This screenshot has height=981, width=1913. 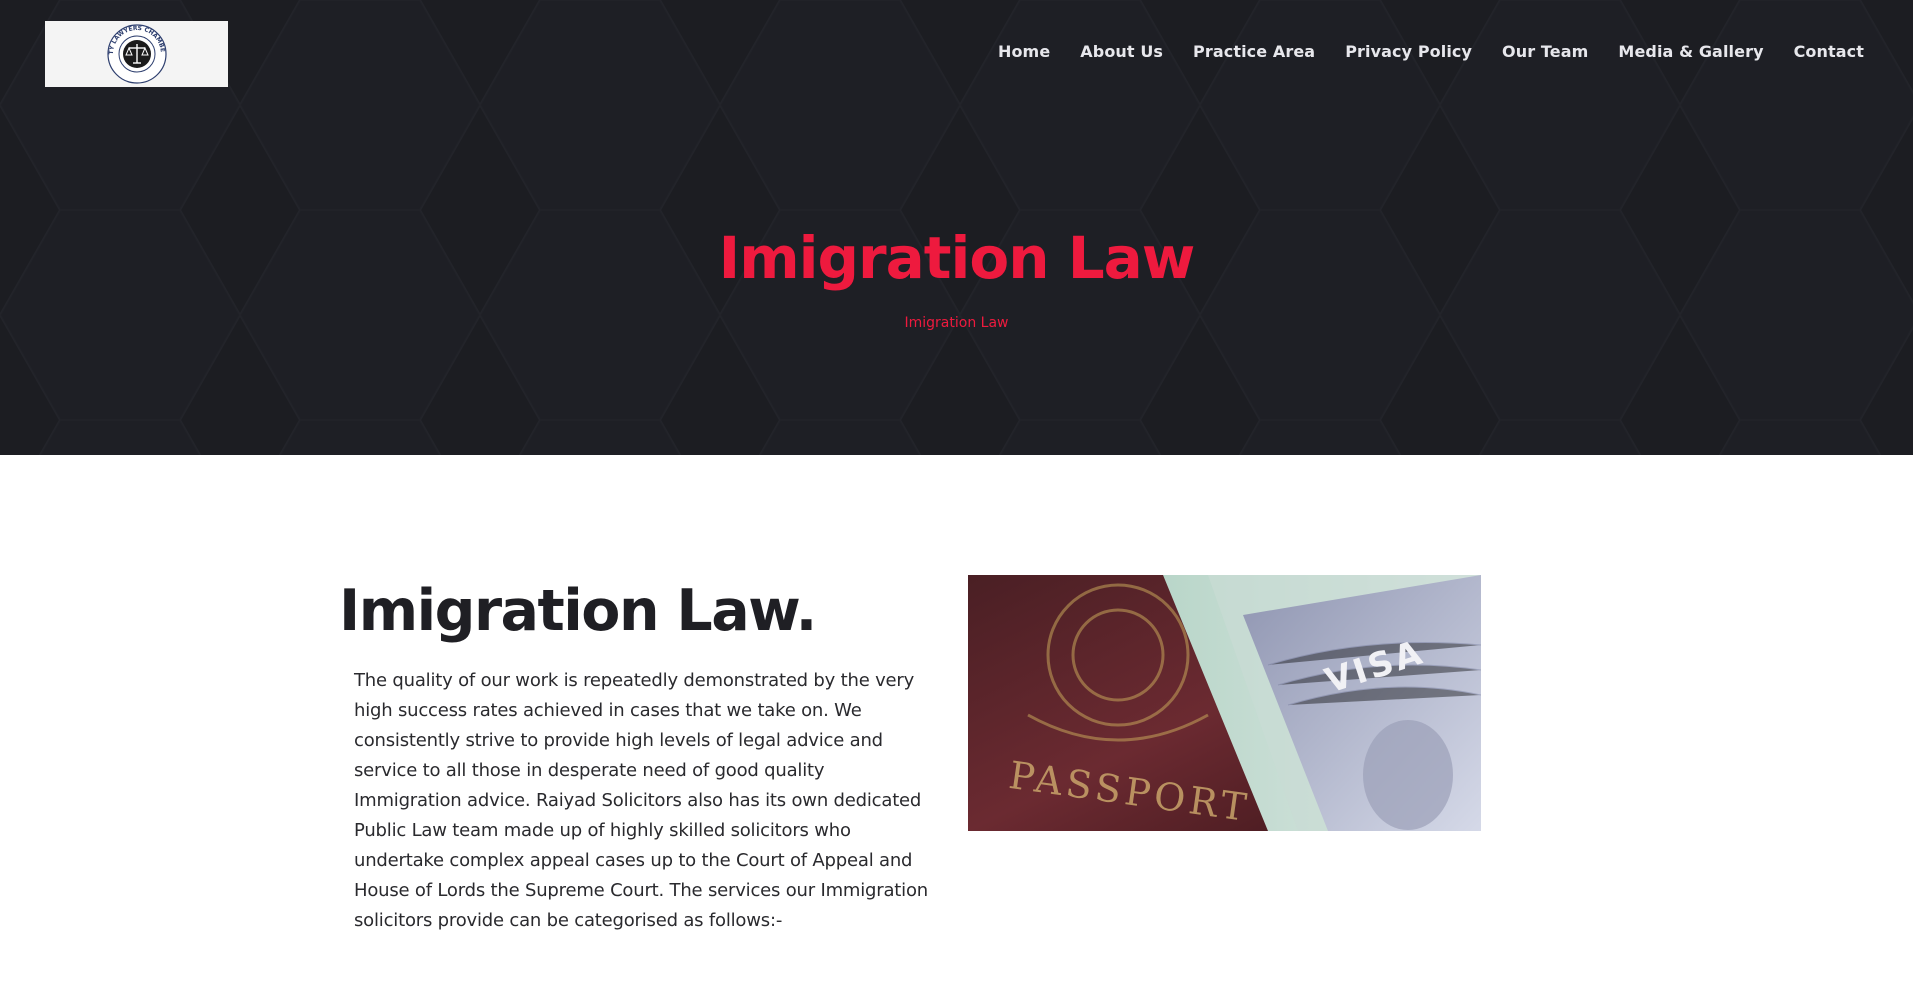 What do you see at coordinates (956, 323) in the screenshot?
I see `breadcrumb: Imigration Law` at bounding box center [956, 323].